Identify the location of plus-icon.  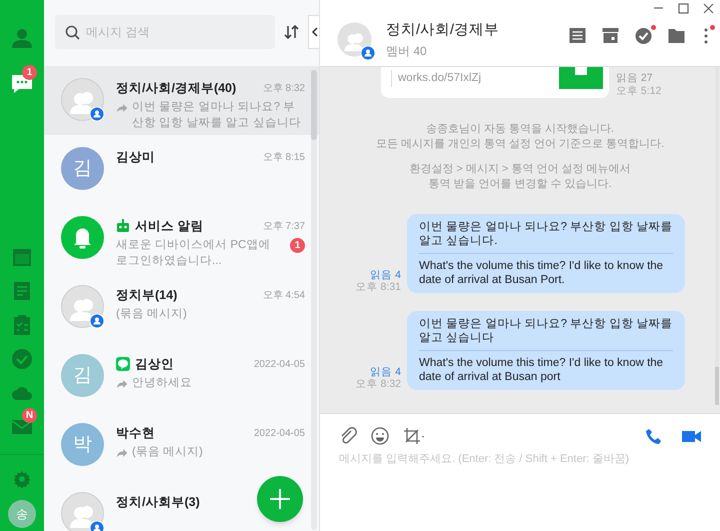
(280, 499).